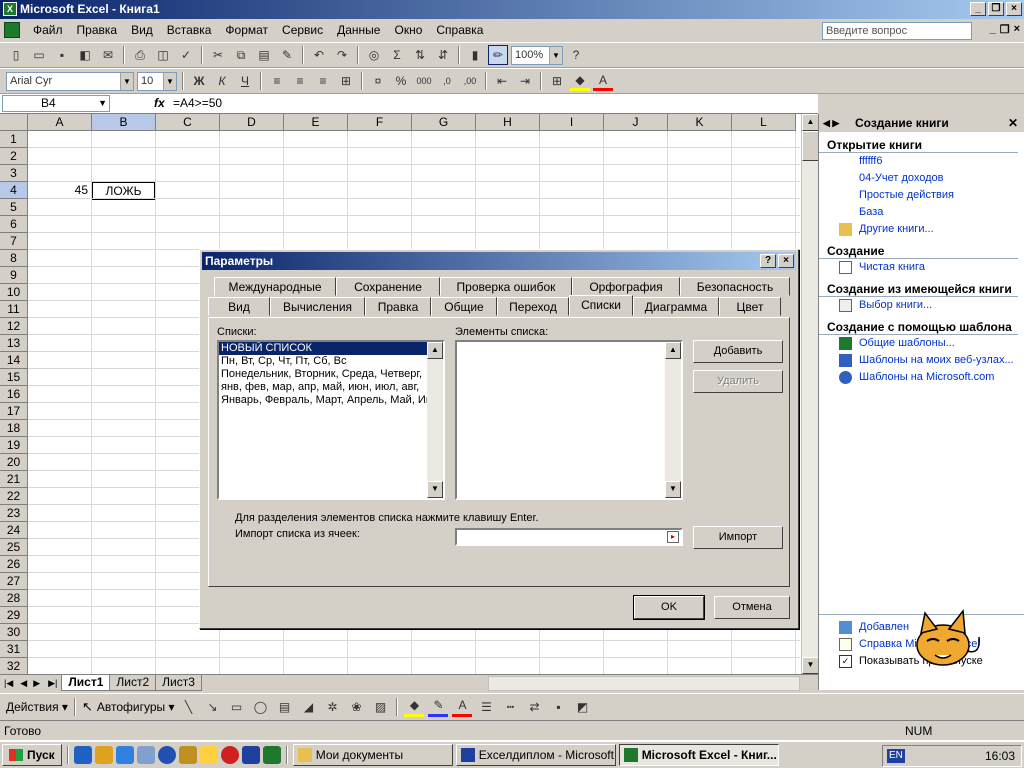 The height and width of the screenshot is (768, 1024). I want to click on select-all-corner, so click(14, 122).